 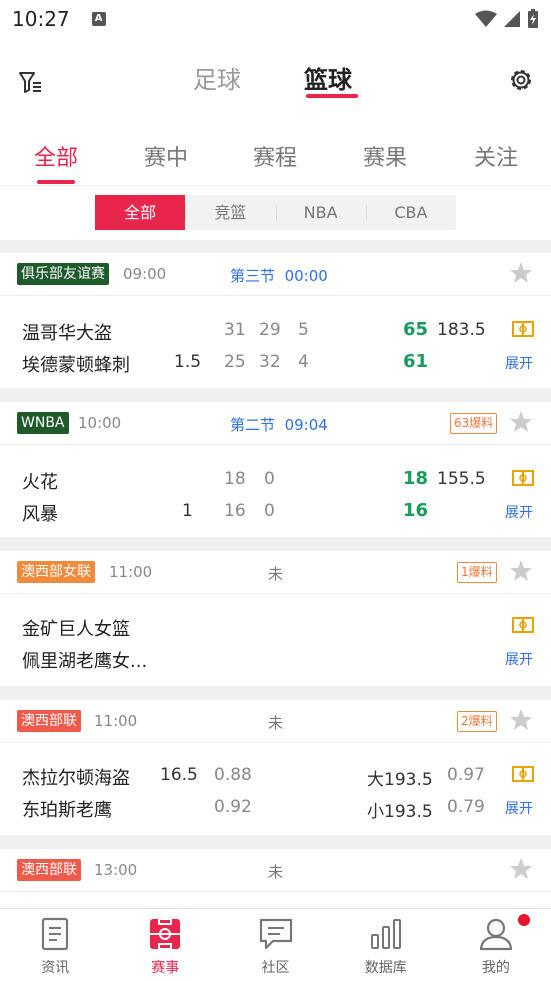 I want to click on league-segment: 全部 竞篮 NBA CBA, so click(x=275, y=212).